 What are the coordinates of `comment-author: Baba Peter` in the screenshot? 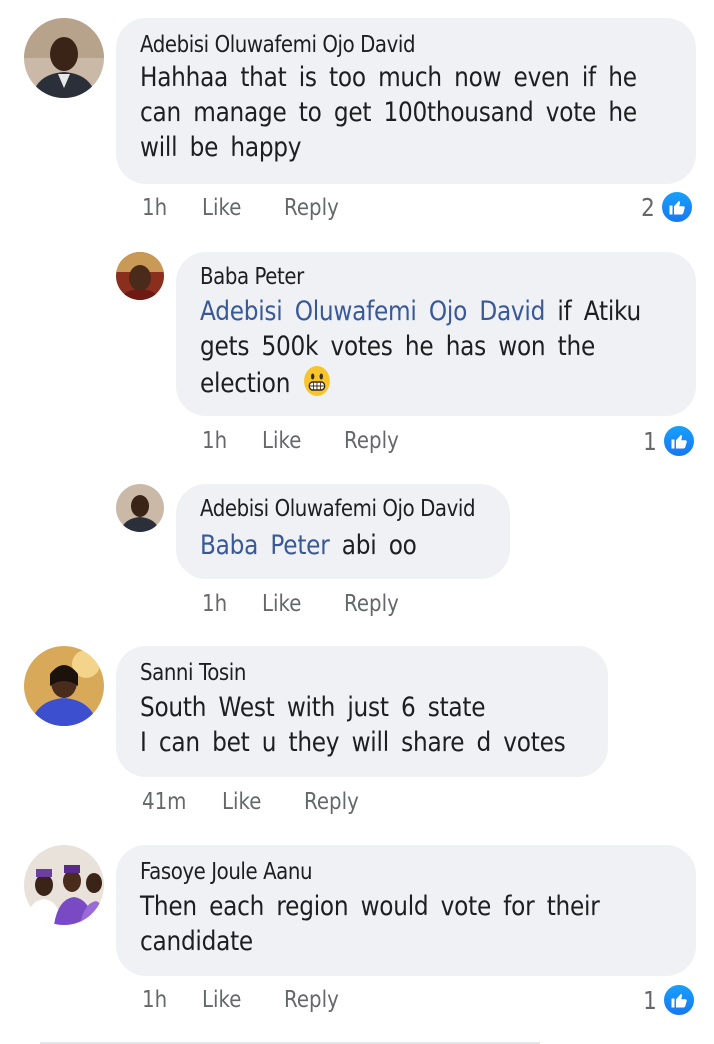 It's located at (252, 277).